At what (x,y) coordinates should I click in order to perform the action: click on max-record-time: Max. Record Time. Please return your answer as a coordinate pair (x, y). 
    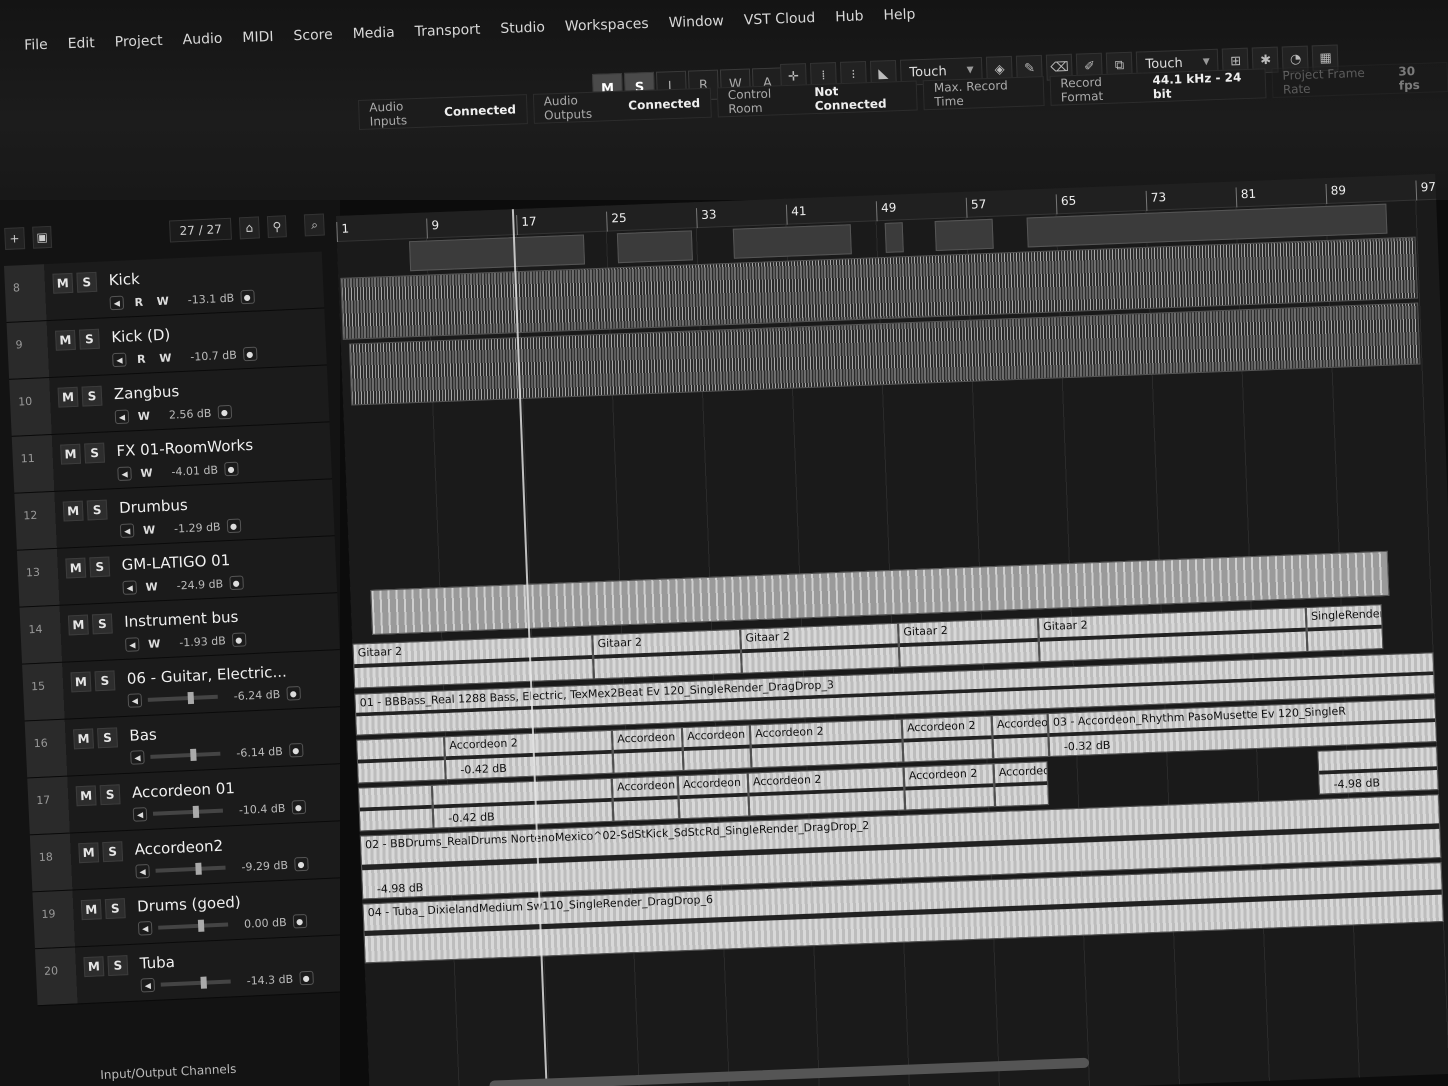
    Looking at the image, I should click on (983, 93).